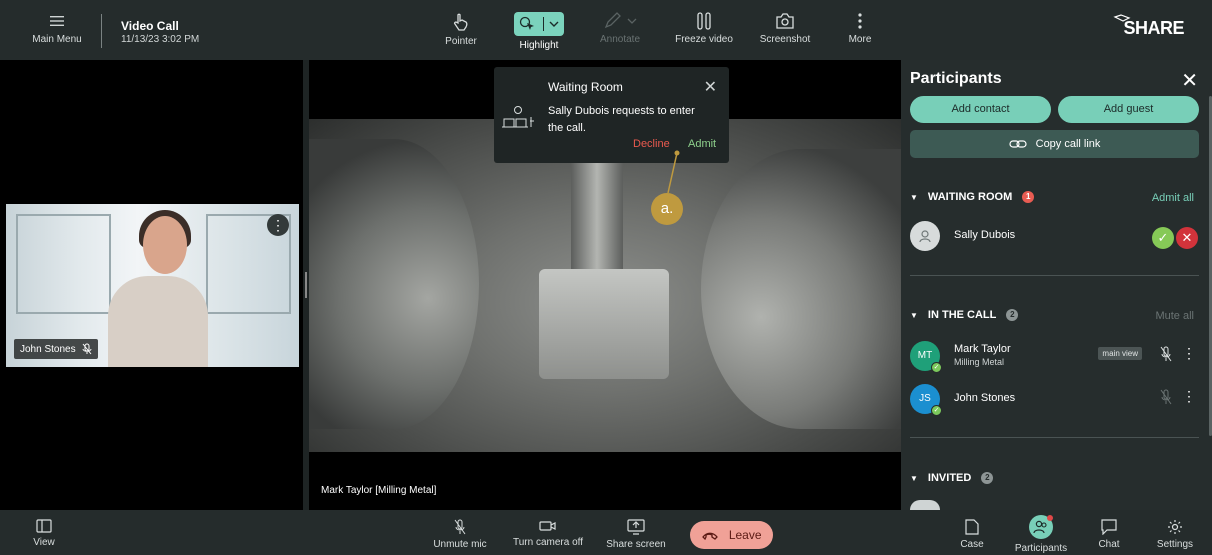  I want to click on close-panel-icon: ✕, so click(1189, 80).